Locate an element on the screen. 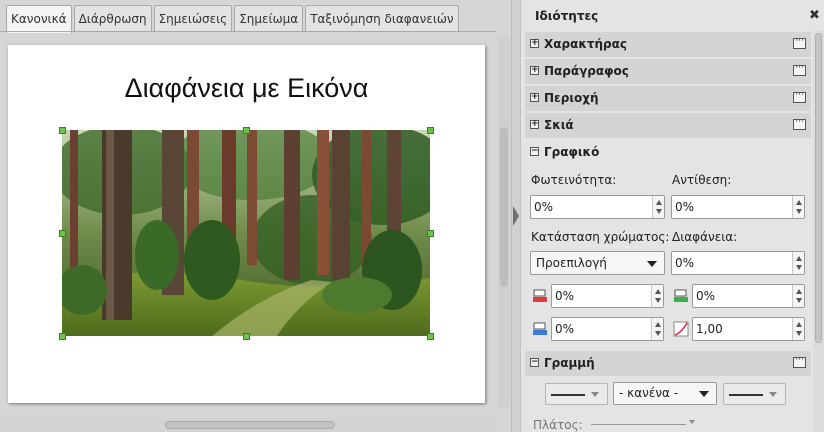 This screenshot has width=824, height=432. tab-handout: Σημείωμα is located at coordinates (269, 18).